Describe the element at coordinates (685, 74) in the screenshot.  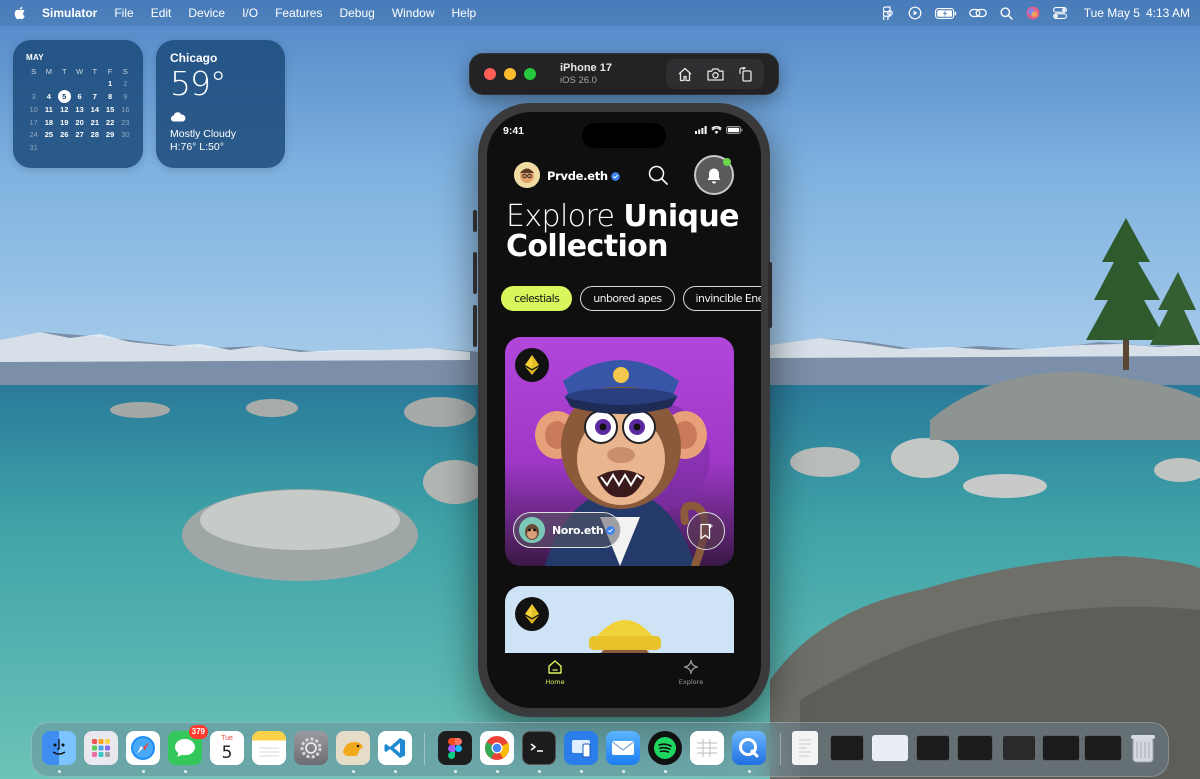
I see `home-icon` at that location.